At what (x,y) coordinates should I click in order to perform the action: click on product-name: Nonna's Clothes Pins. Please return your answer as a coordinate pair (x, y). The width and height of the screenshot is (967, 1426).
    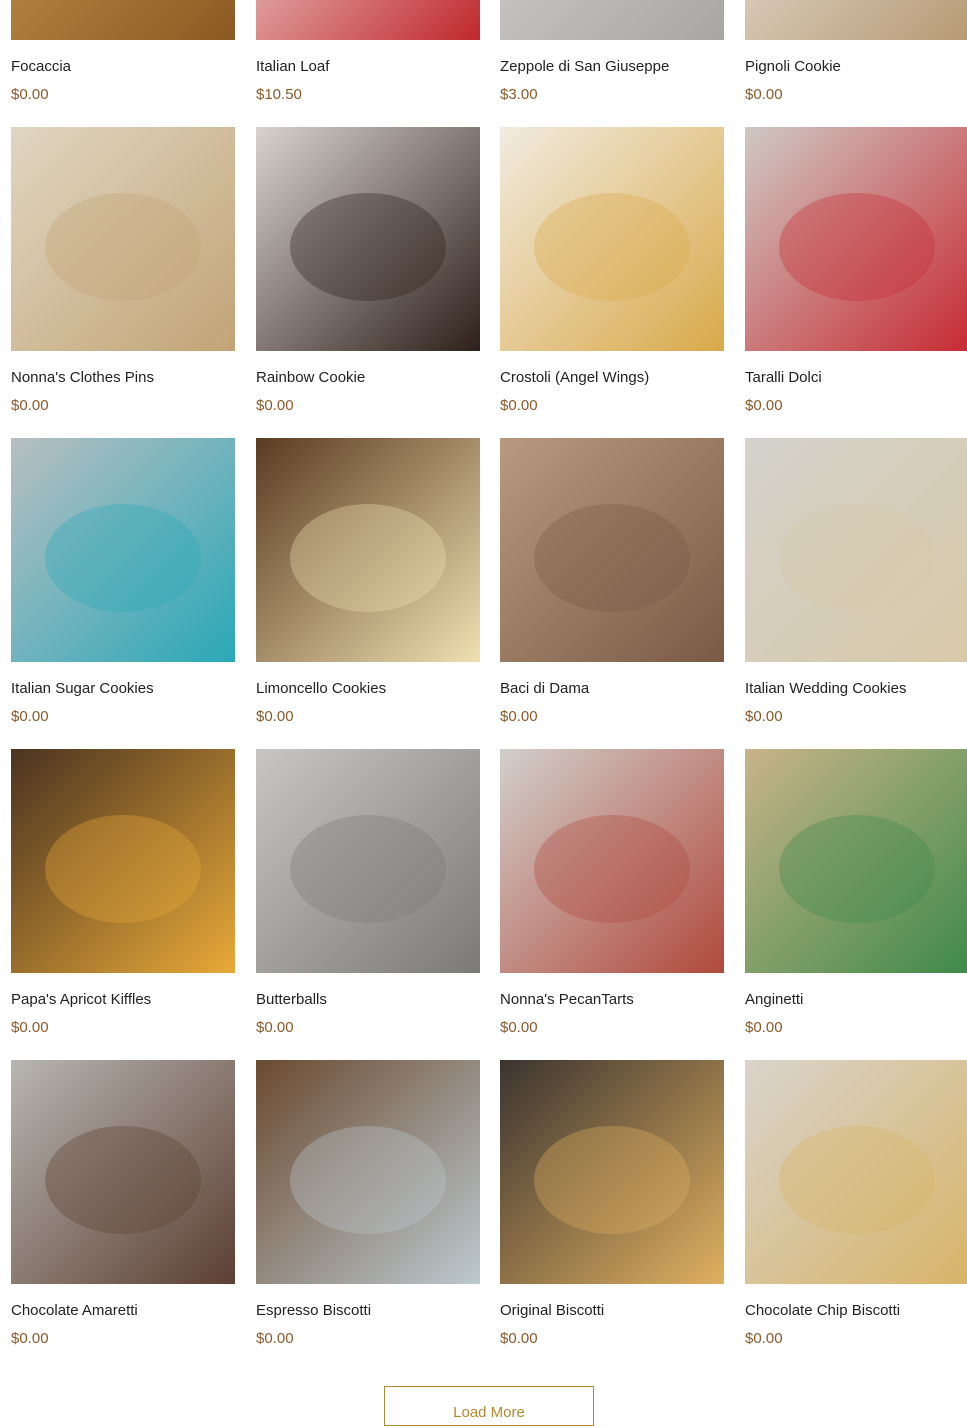
    Looking at the image, I should click on (82, 378).